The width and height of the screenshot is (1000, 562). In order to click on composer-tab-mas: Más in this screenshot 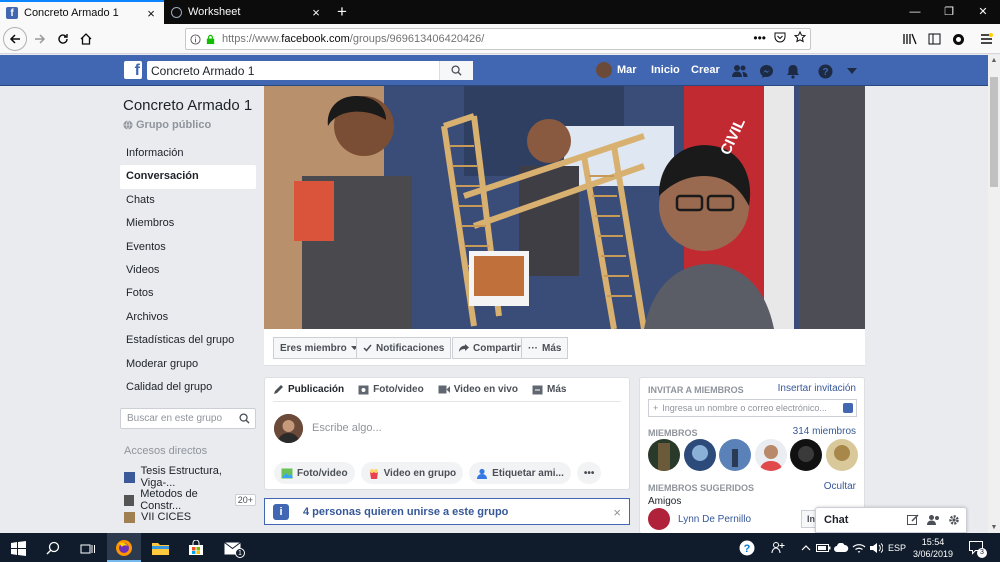, I will do `click(549, 389)`.